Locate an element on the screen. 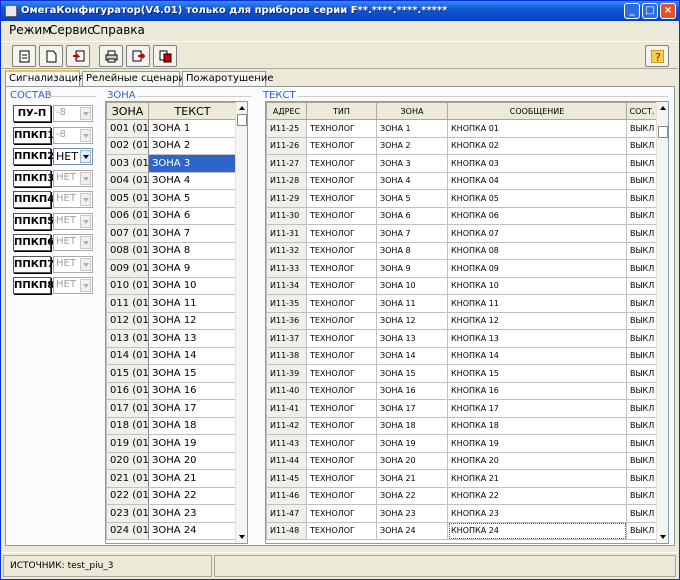 Image resolution: width=680 pixels, height=580 pixels. message-row: И11-34 ТЕХНОЛОГ ЗОНА 10 КНОПКА 10 ВЫКЛ is located at coordinates (462, 285).